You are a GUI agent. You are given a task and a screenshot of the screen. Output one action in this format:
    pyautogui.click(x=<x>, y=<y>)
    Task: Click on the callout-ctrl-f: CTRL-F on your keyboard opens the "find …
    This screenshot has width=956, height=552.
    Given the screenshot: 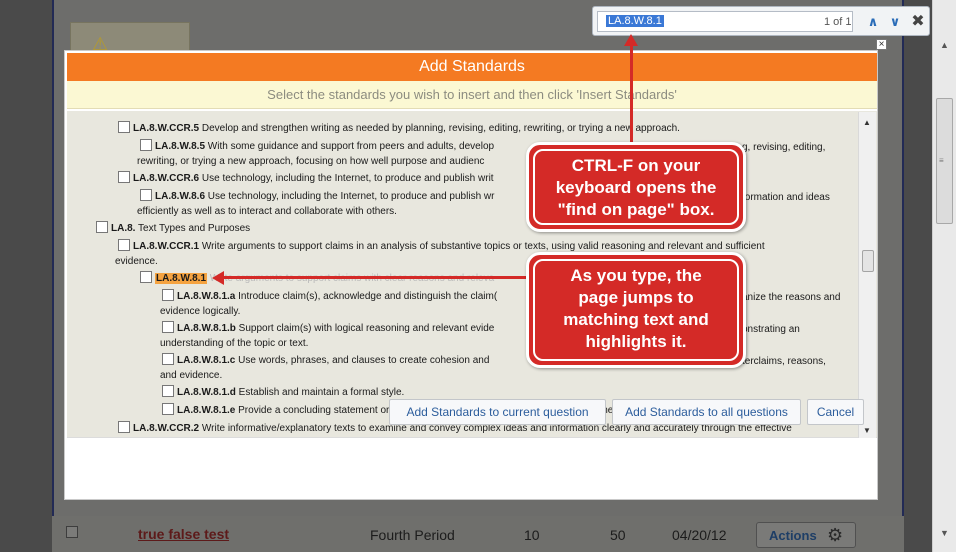 What is the action you would take?
    pyautogui.click(x=636, y=187)
    